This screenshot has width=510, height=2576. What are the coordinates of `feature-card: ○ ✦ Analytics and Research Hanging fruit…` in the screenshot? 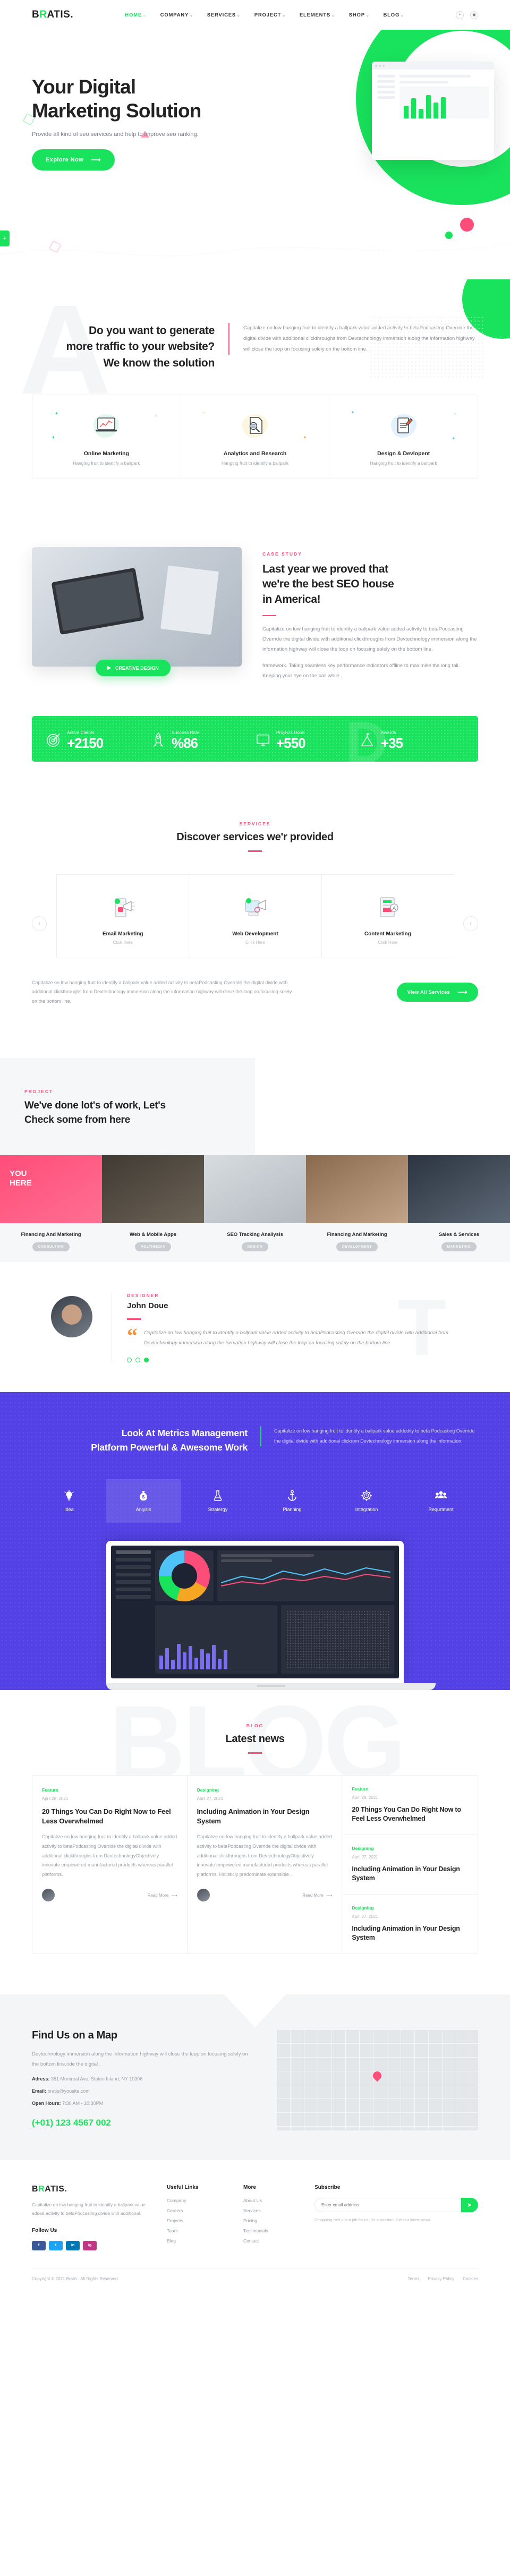 It's located at (255, 437).